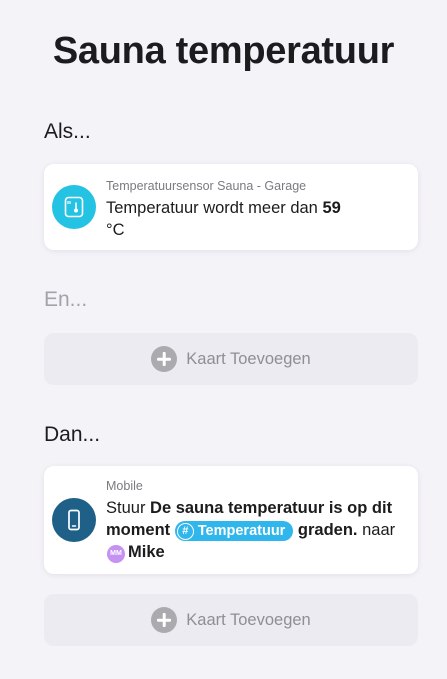  Describe the element at coordinates (331, 208) in the screenshot. I see `threshold-value: 59` at that location.